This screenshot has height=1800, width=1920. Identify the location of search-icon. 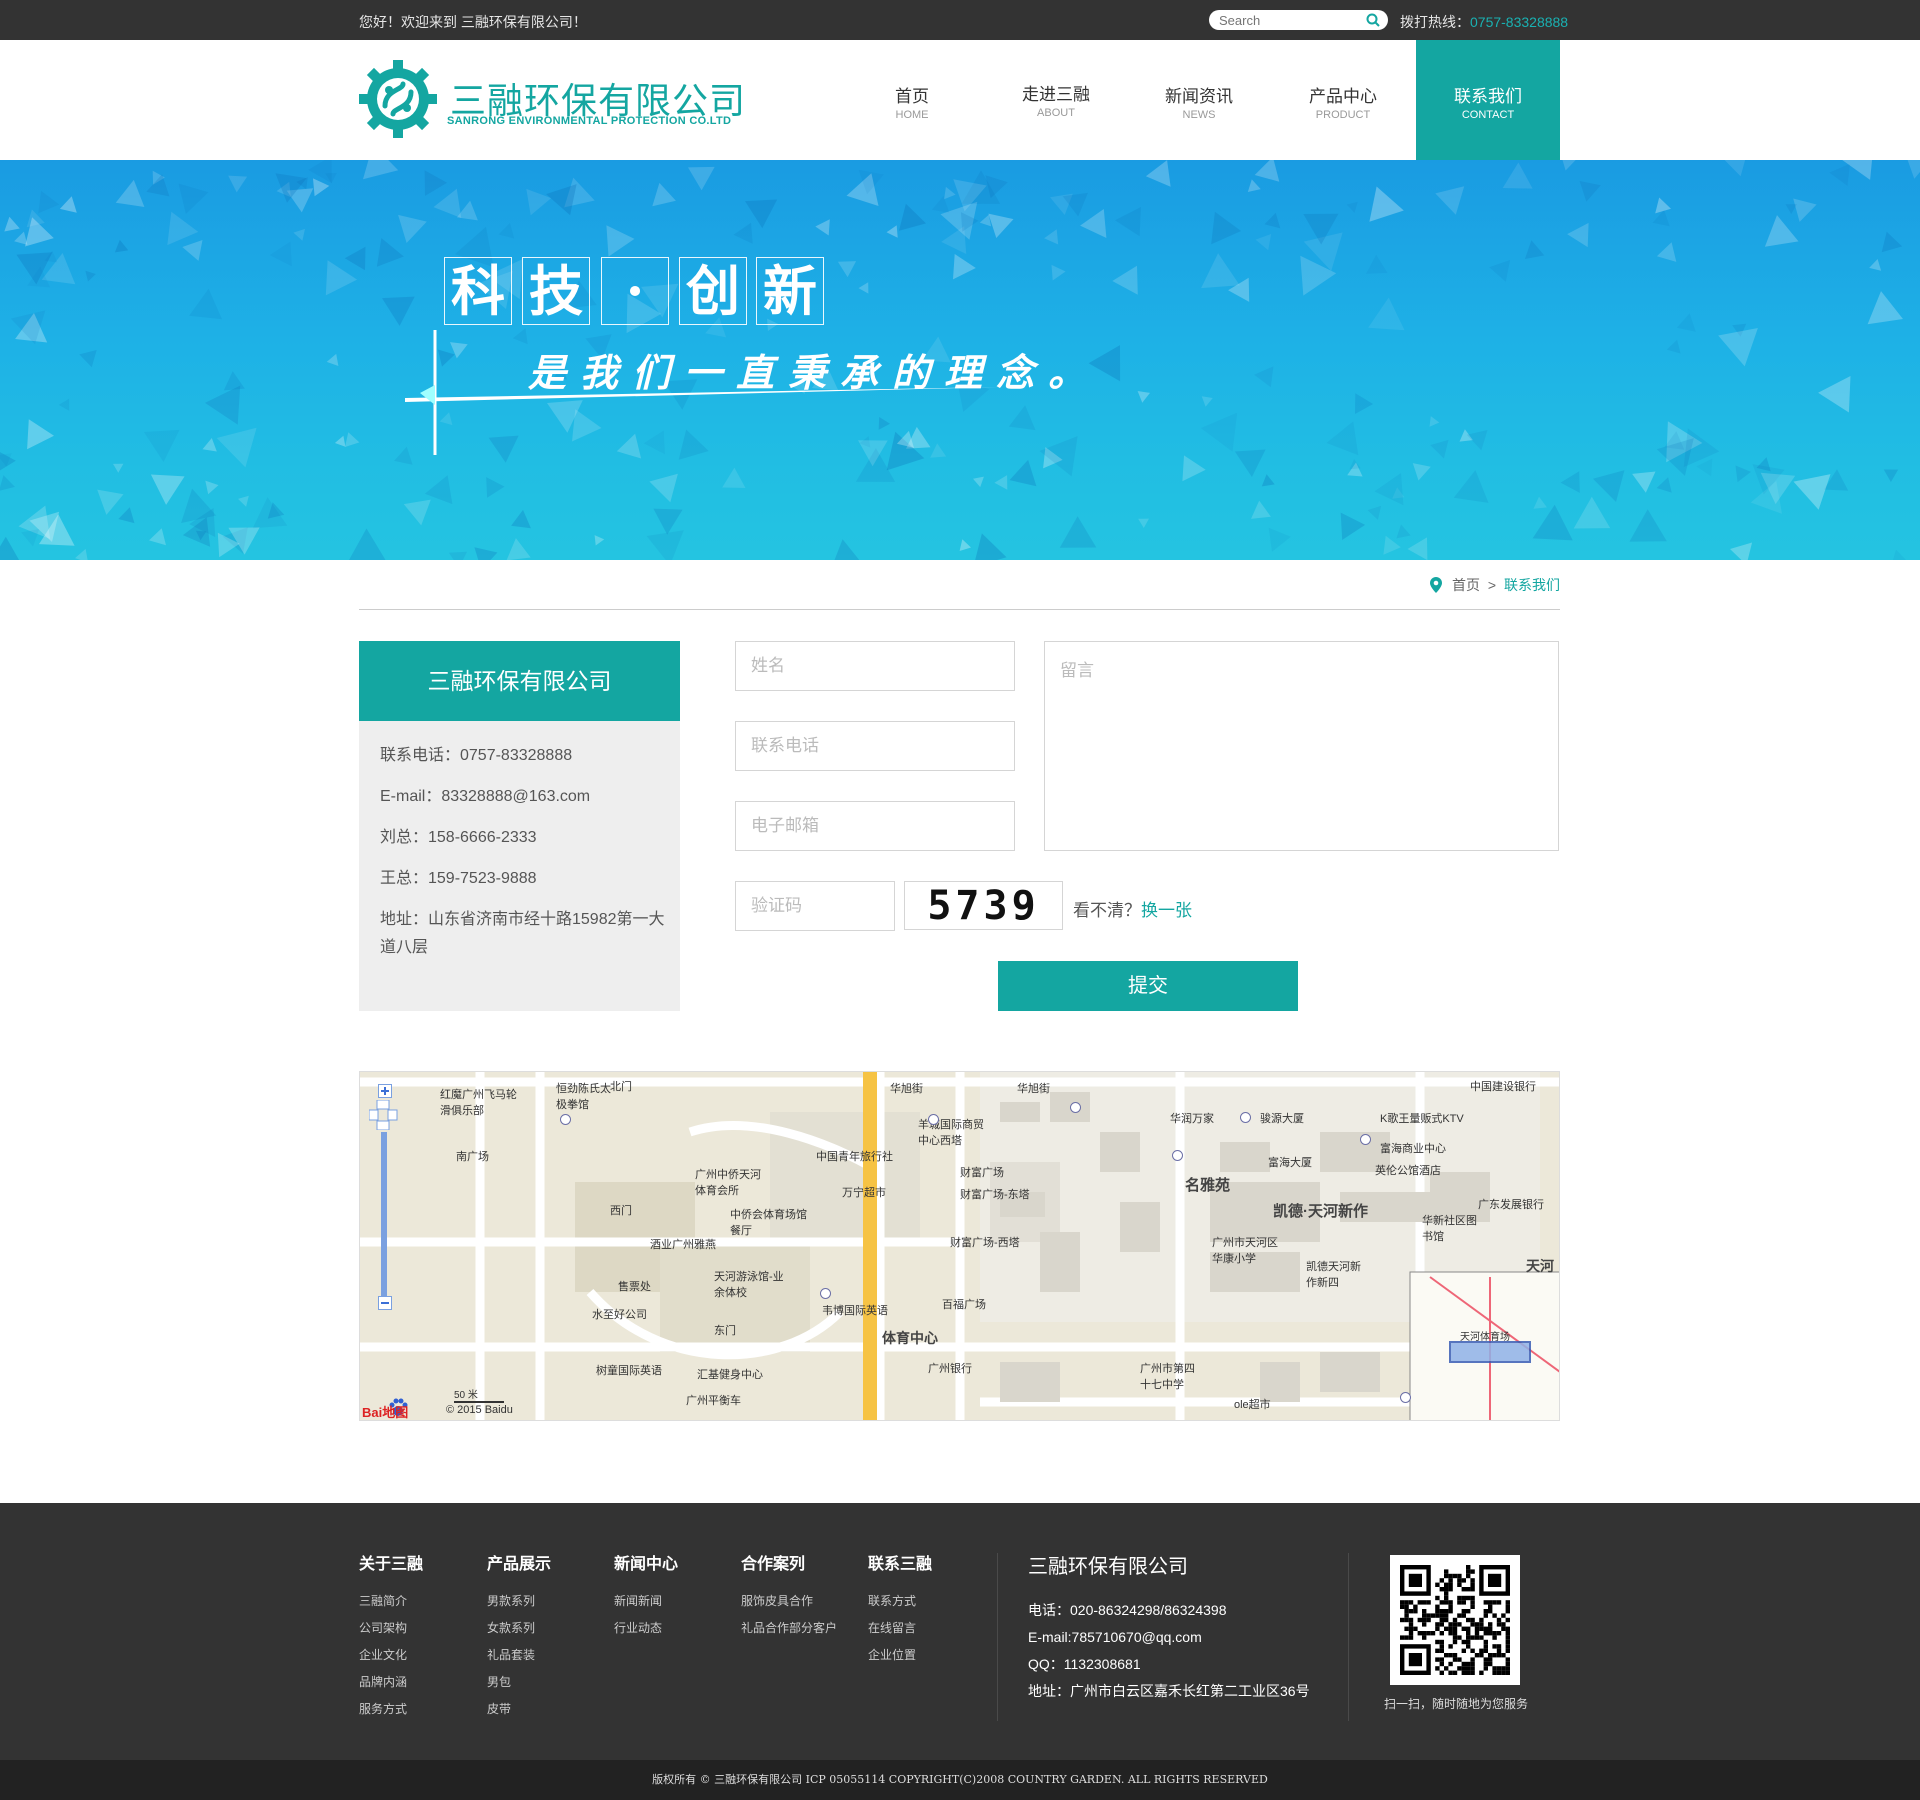
(1373, 20).